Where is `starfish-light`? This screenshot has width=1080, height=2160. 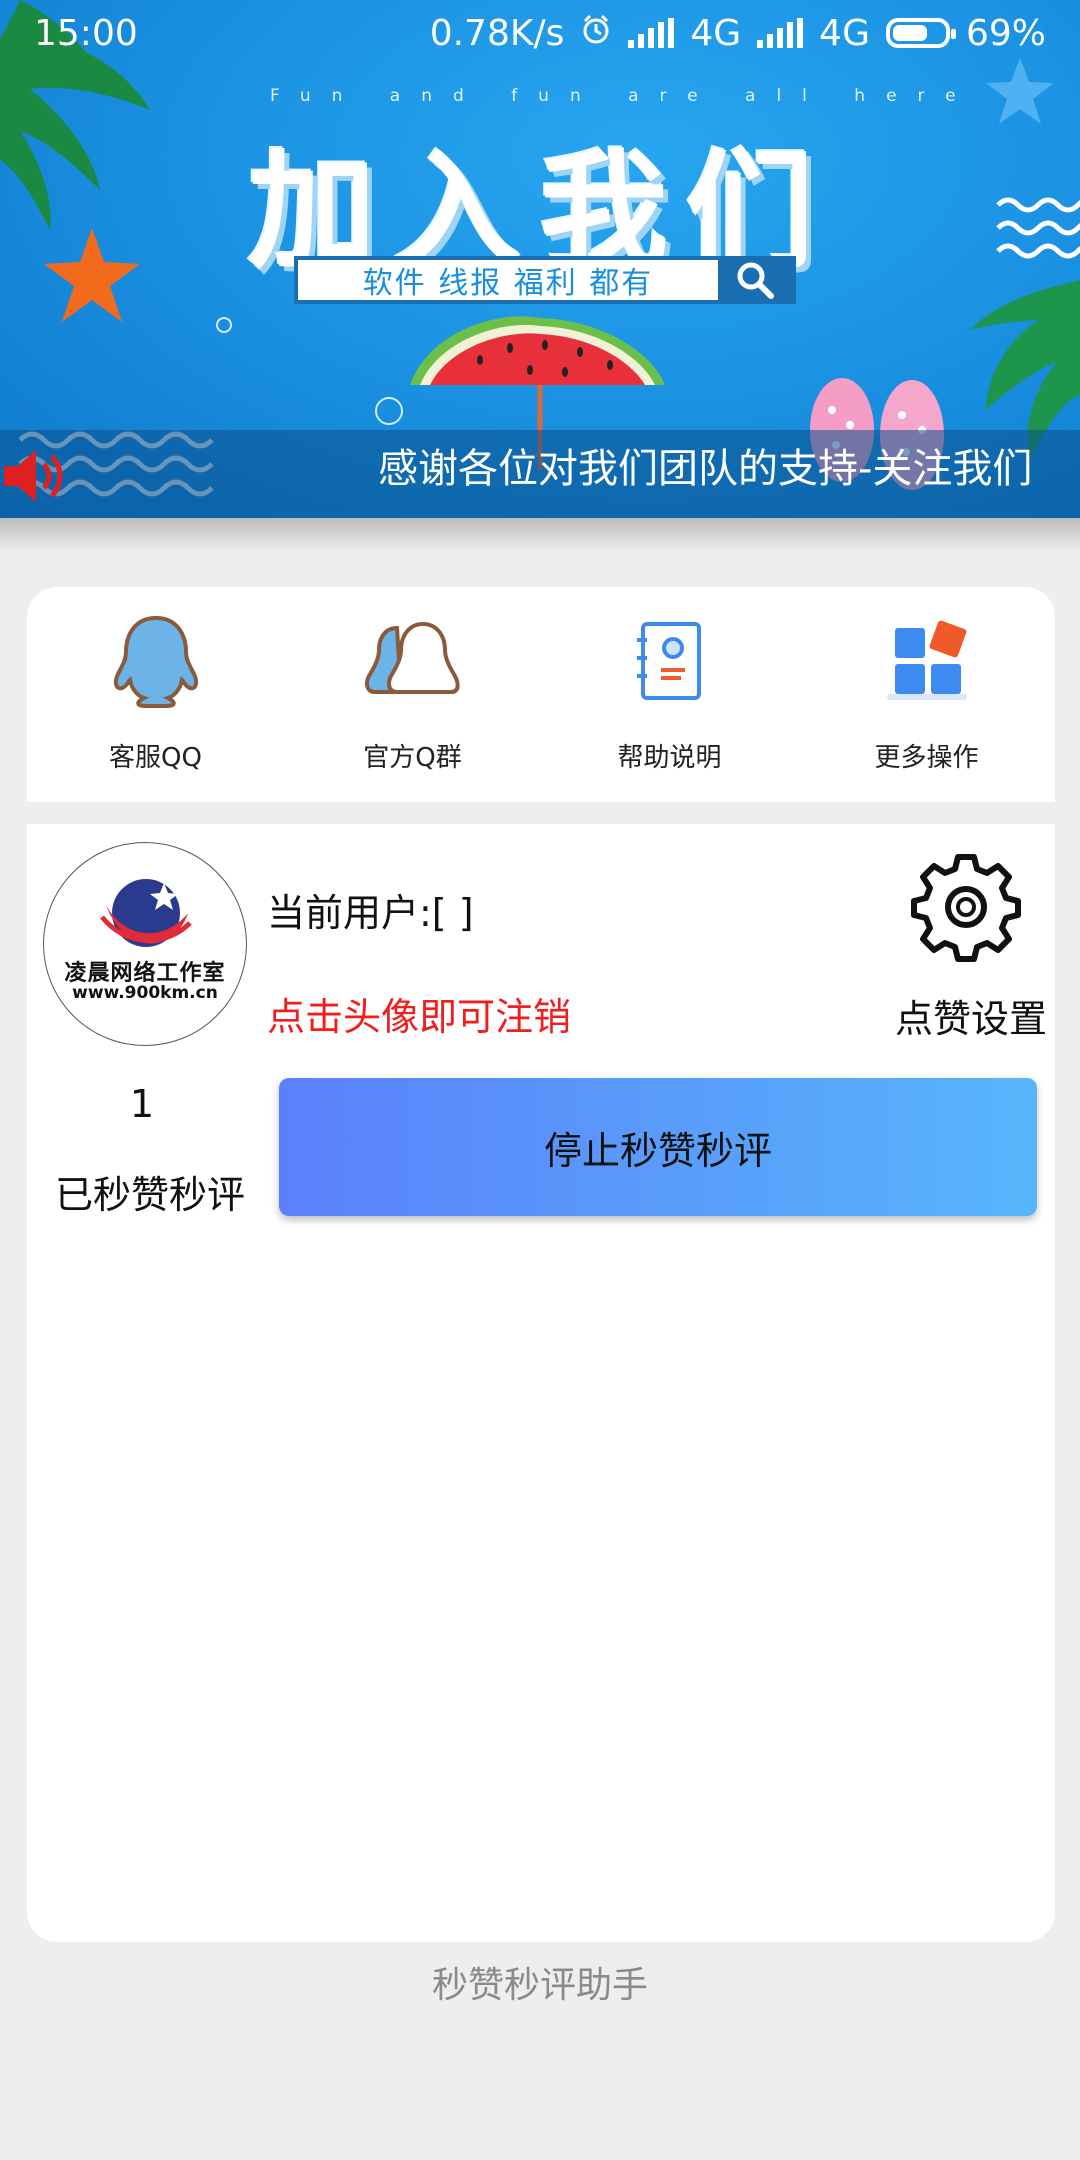
starfish-light is located at coordinates (1020, 91).